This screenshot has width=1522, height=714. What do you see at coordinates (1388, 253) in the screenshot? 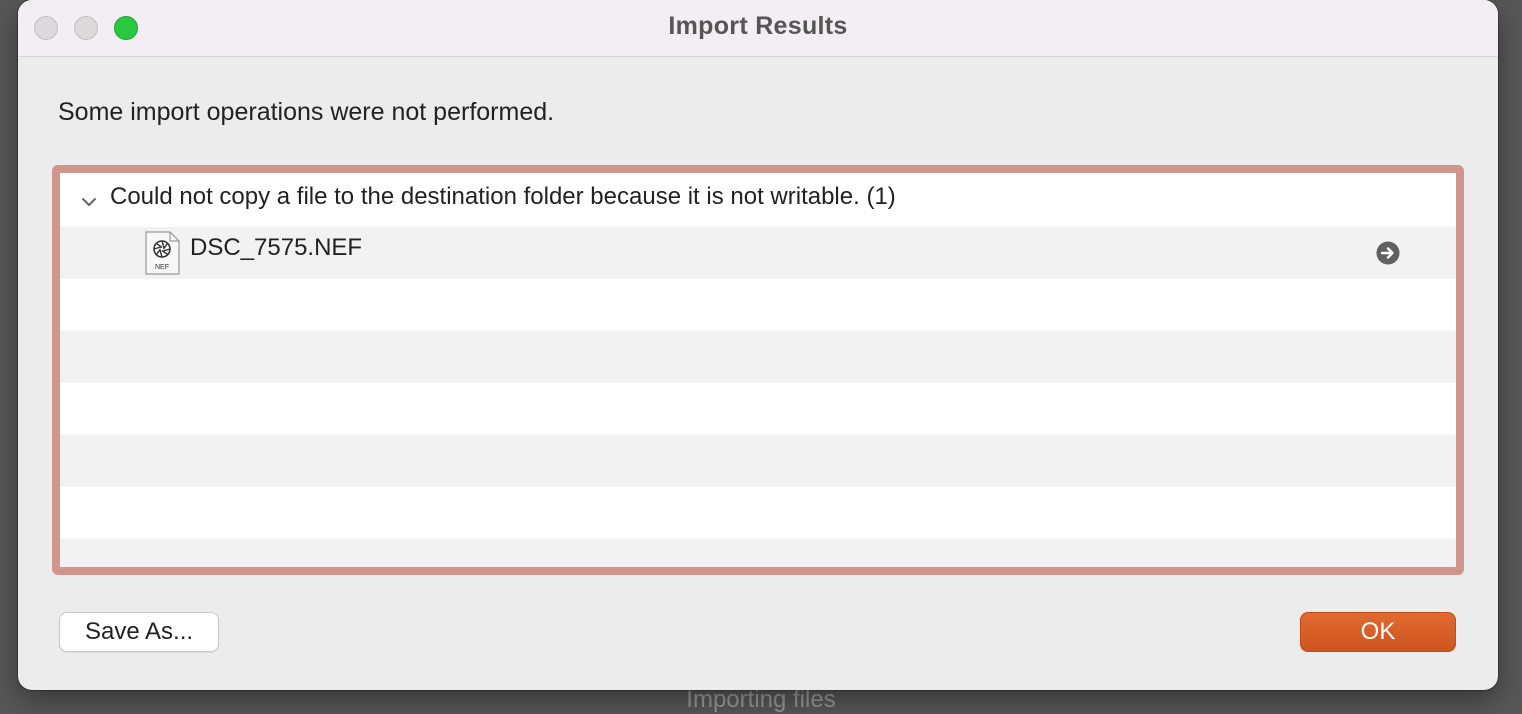
I see `reveal-arrow-icon` at bounding box center [1388, 253].